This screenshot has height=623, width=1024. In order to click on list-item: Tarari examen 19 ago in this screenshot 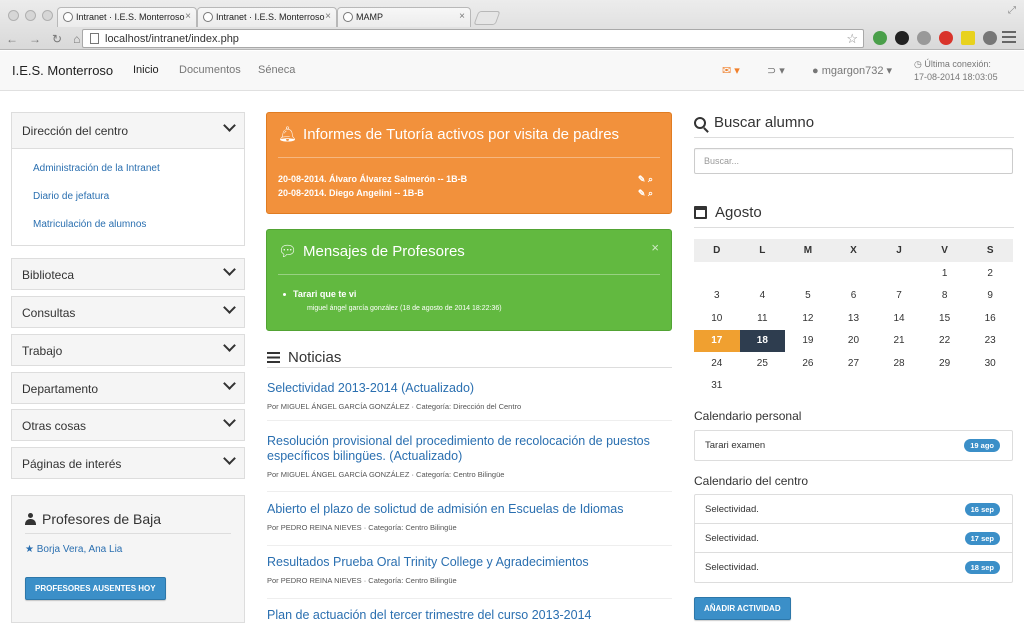, I will do `click(853, 445)`.